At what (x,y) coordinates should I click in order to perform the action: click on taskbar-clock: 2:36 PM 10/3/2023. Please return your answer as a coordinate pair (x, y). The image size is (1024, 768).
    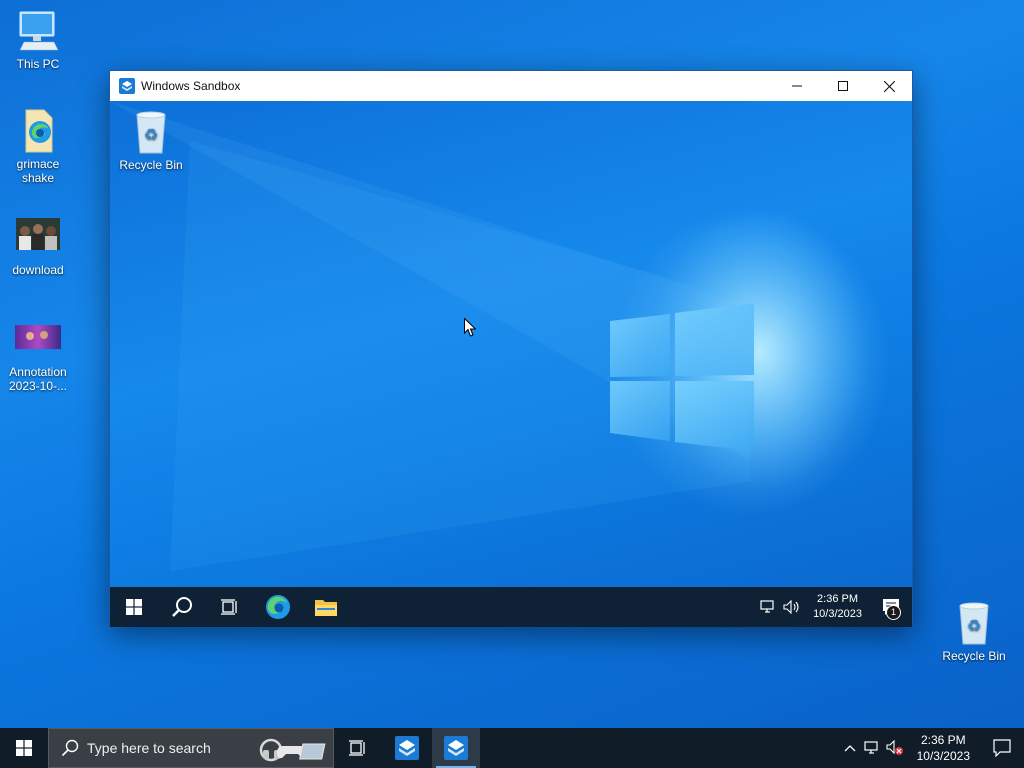
    Looking at the image, I should click on (943, 748).